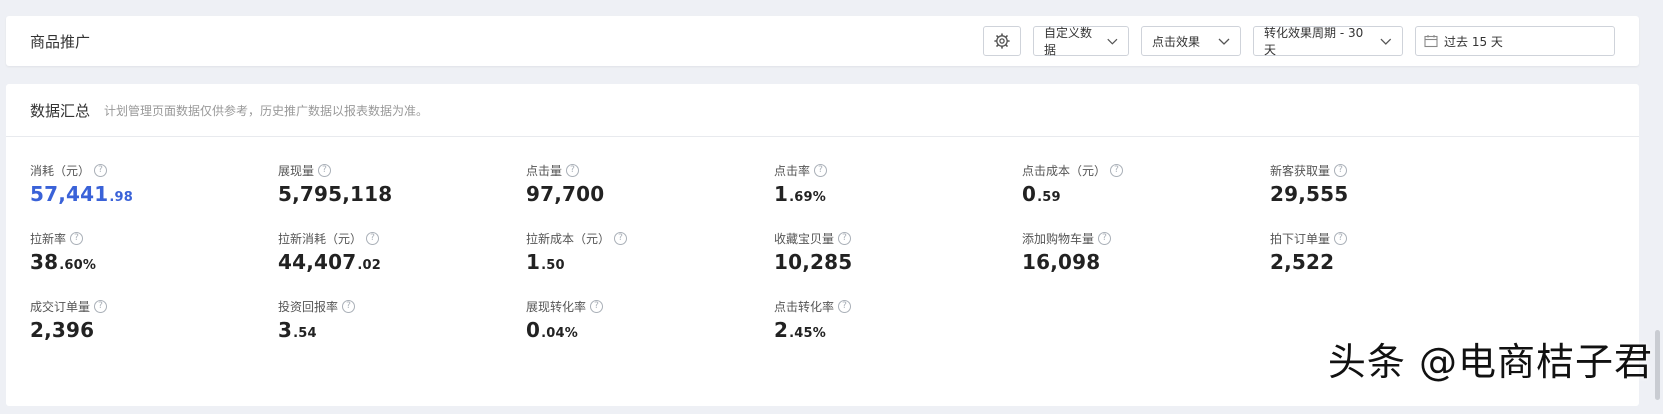 Image resolution: width=1663 pixels, height=414 pixels. I want to click on metric-int: 2,396, so click(62, 330).